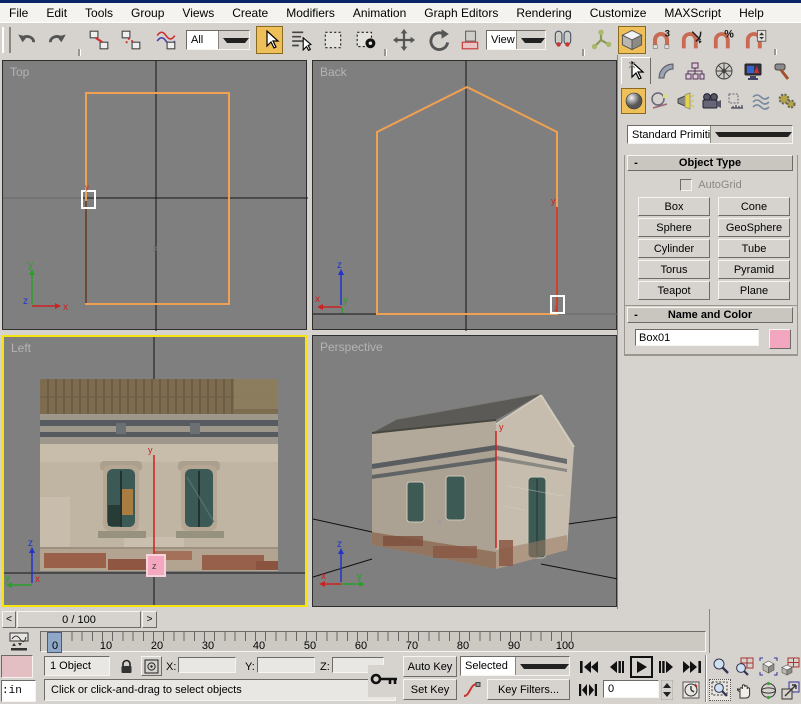 The width and height of the screenshot is (801, 704). Describe the element at coordinates (790, 690) in the screenshot. I see `min-max-toggle-button` at that location.